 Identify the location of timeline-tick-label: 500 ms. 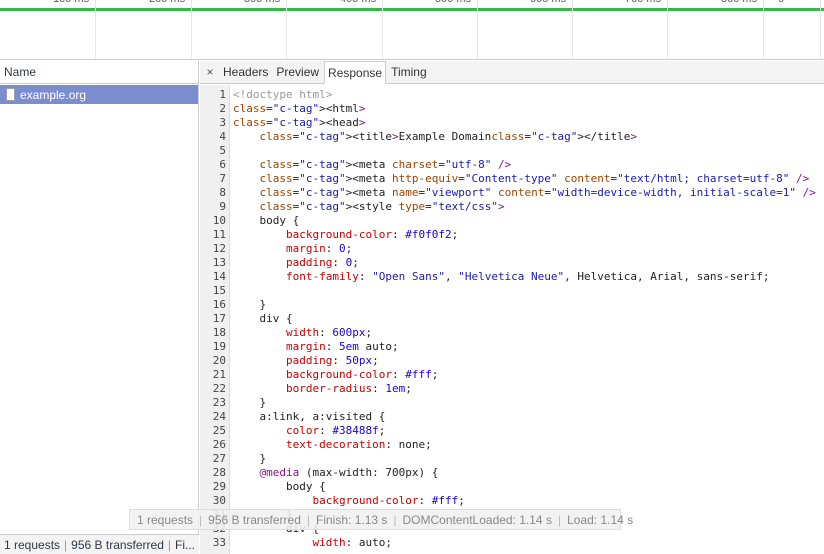
(453, 2).